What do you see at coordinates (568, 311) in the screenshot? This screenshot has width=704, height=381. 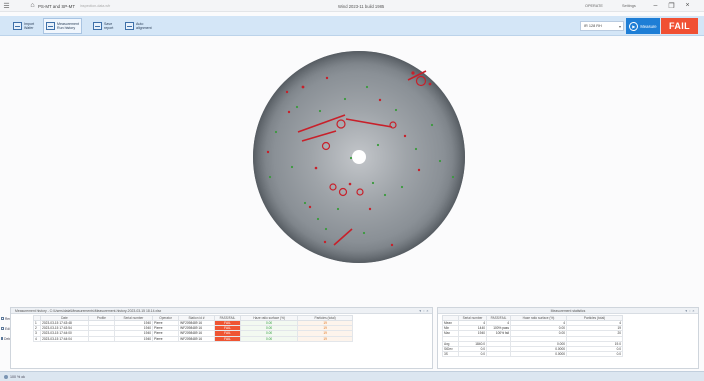 I see `statistics-header: Measurement statistics ▾ ▫ ×` at bounding box center [568, 311].